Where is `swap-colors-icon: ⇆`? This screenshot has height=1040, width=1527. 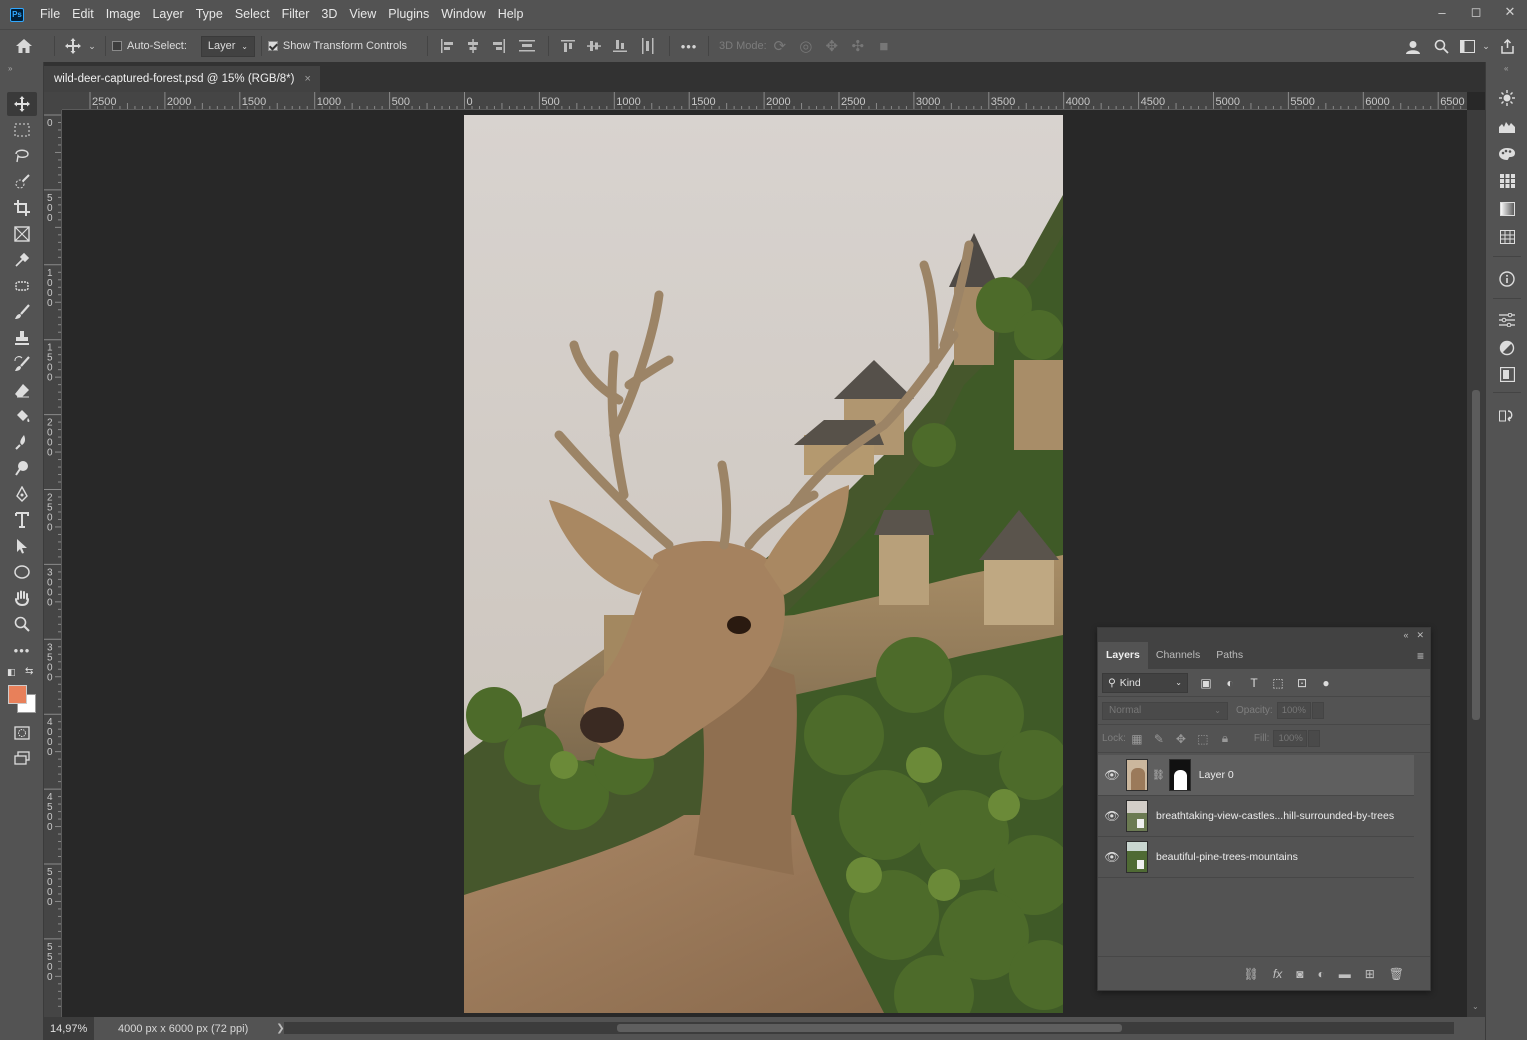 swap-colors-icon: ⇆ is located at coordinates (29, 671).